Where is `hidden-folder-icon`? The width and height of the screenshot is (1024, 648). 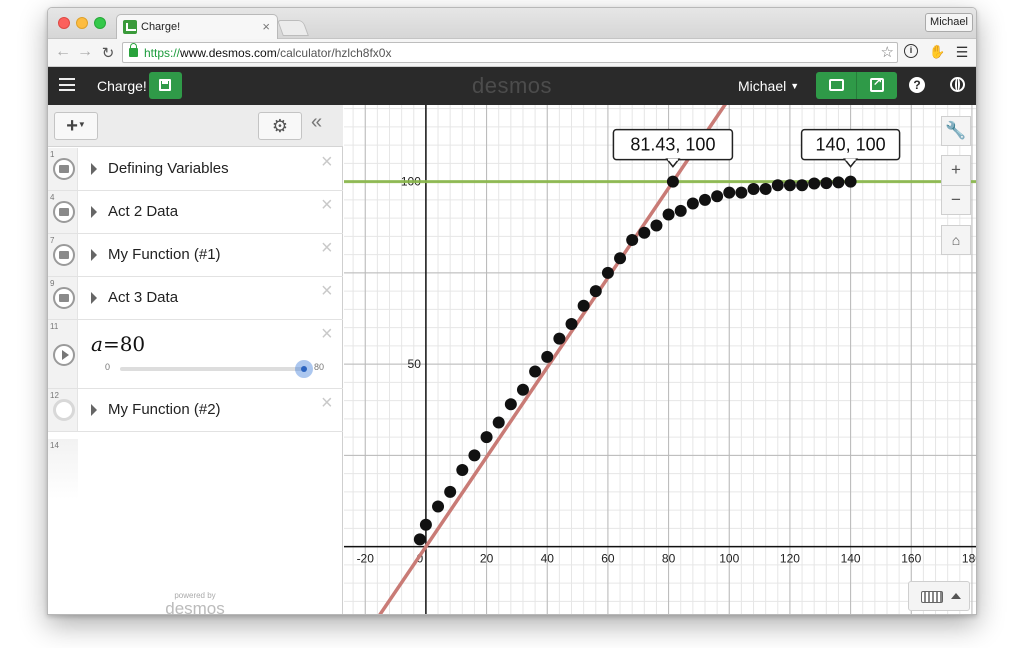 hidden-folder-icon is located at coordinates (64, 410).